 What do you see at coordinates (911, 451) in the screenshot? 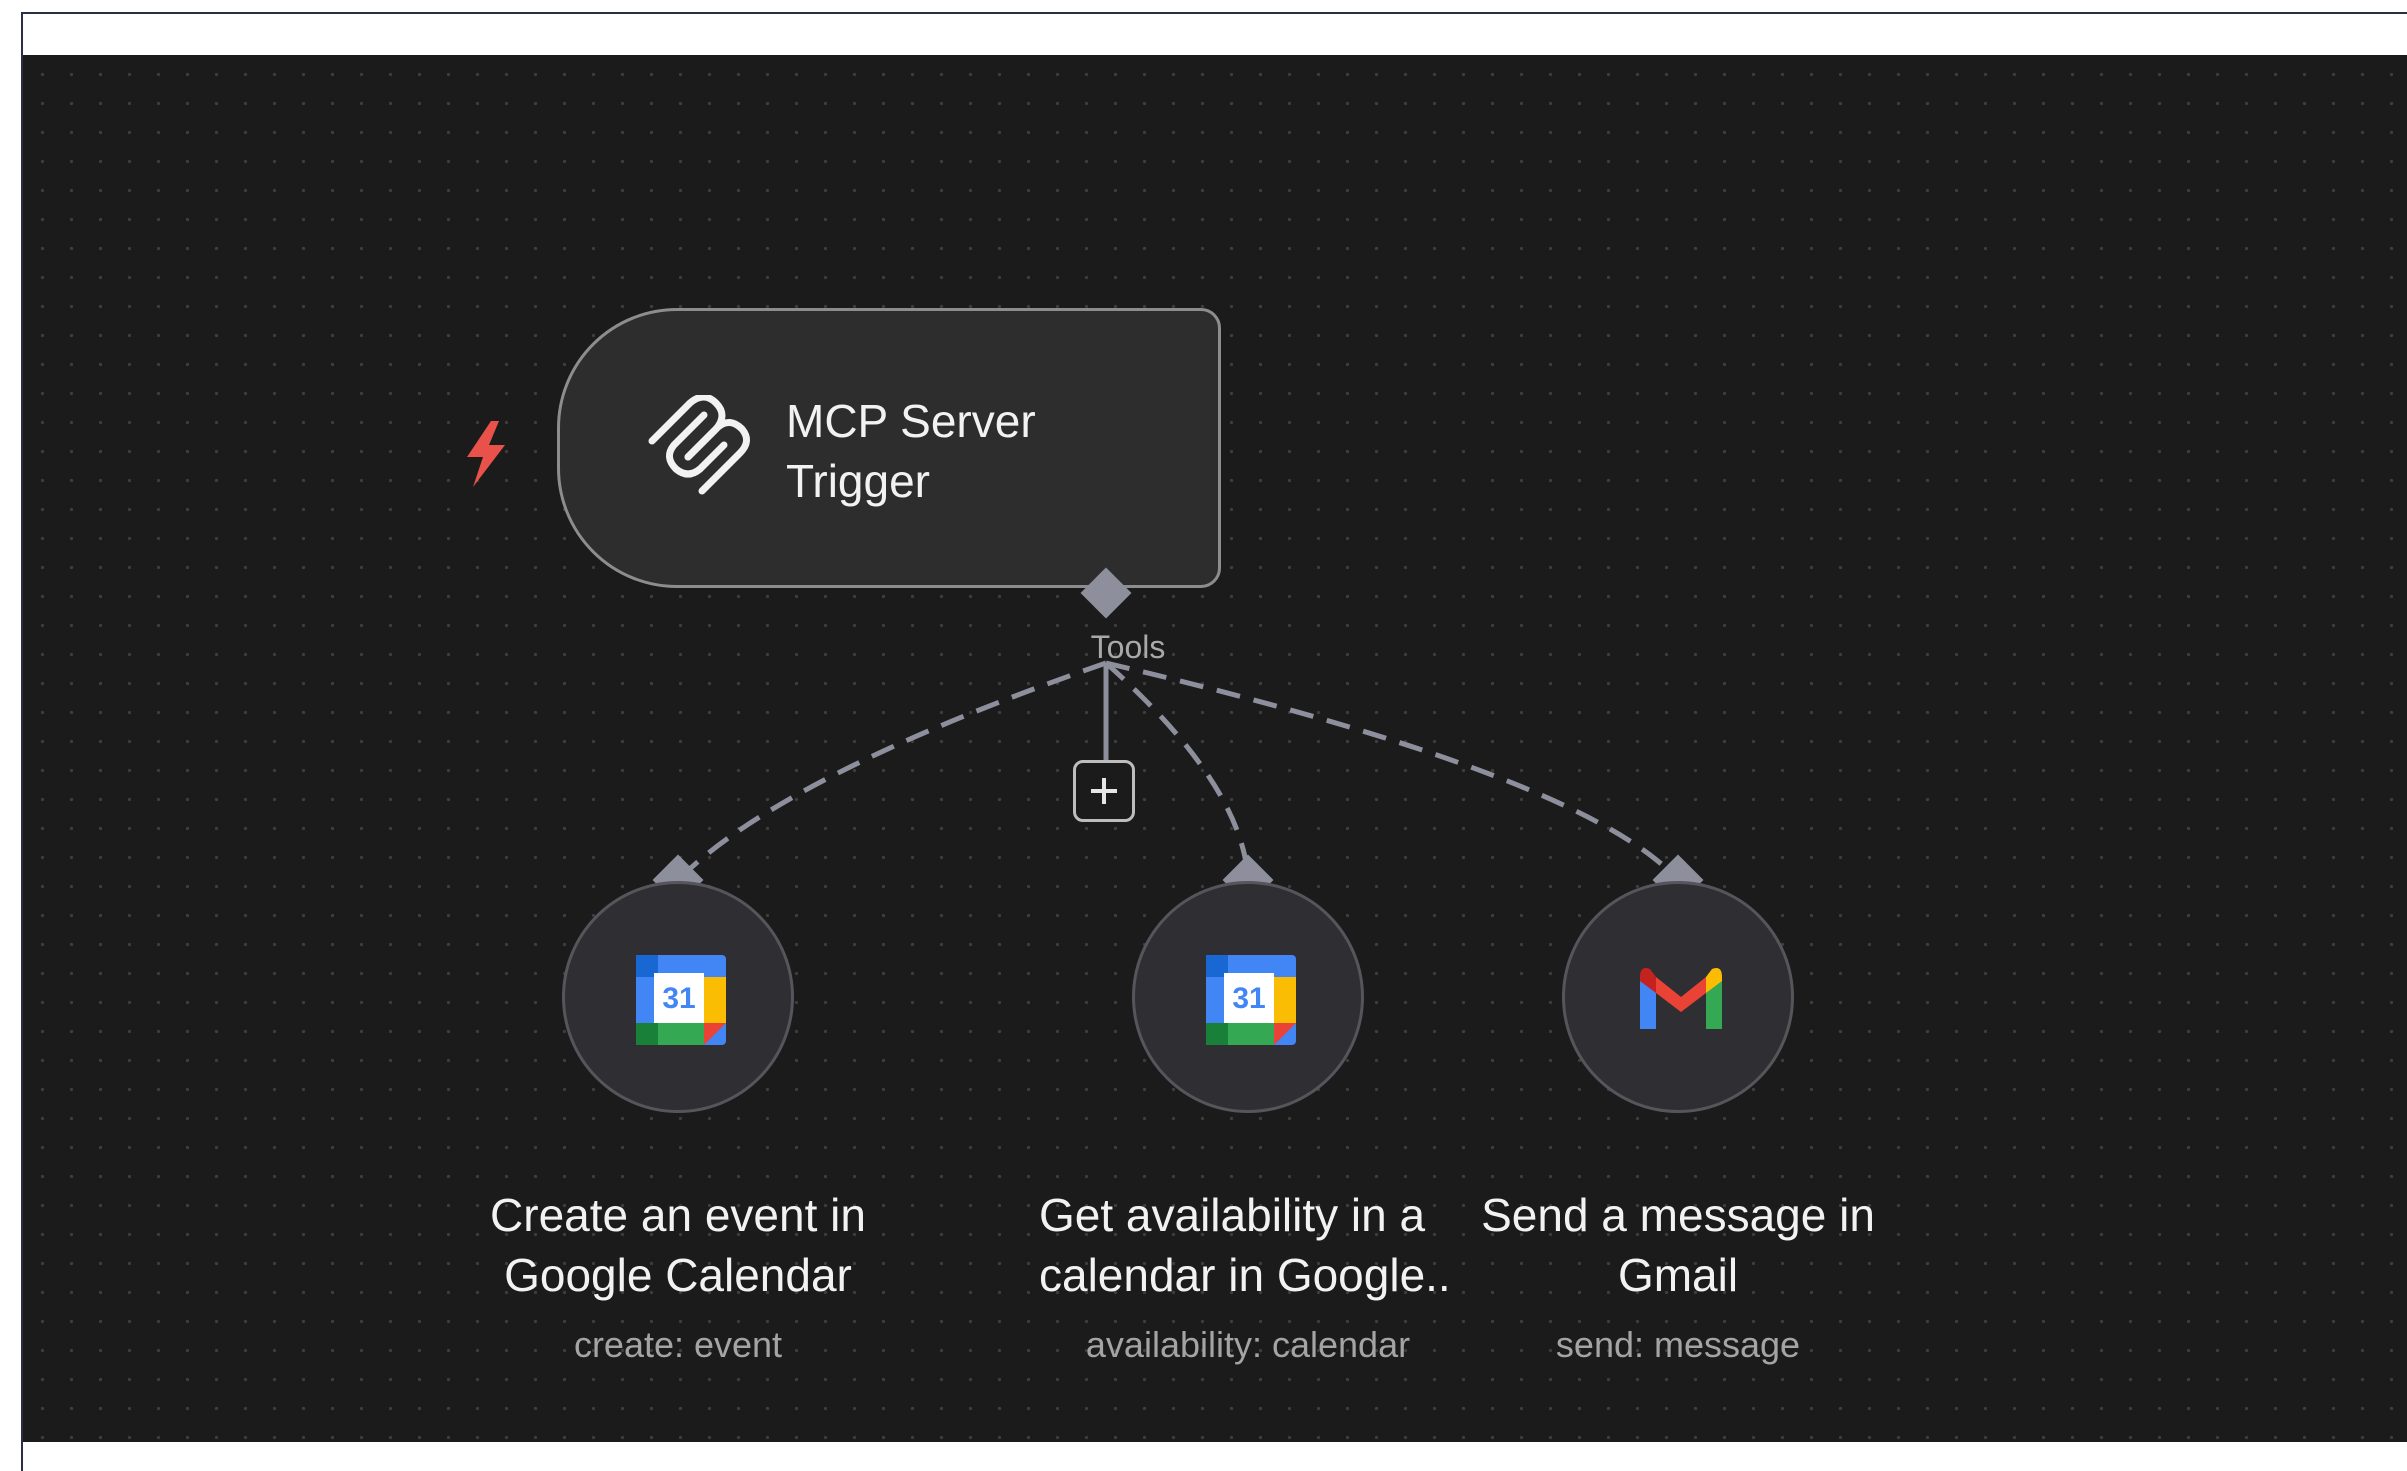
I see `trigger-title: MCP Server Trigger` at bounding box center [911, 451].